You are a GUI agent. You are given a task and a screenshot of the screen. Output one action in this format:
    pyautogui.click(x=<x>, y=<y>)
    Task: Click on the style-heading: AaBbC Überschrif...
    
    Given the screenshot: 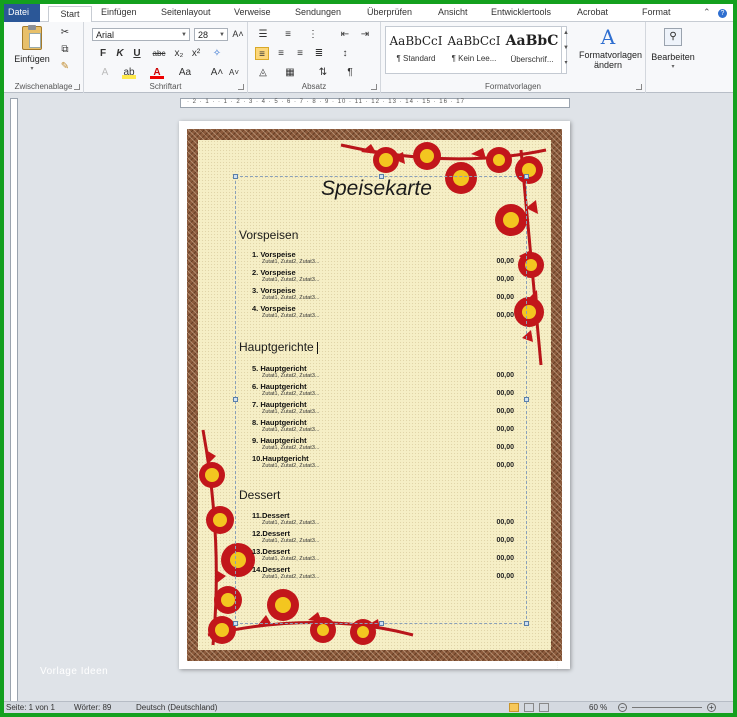 What is the action you would take?
    pyautogui.click(x=532, y=50)
    